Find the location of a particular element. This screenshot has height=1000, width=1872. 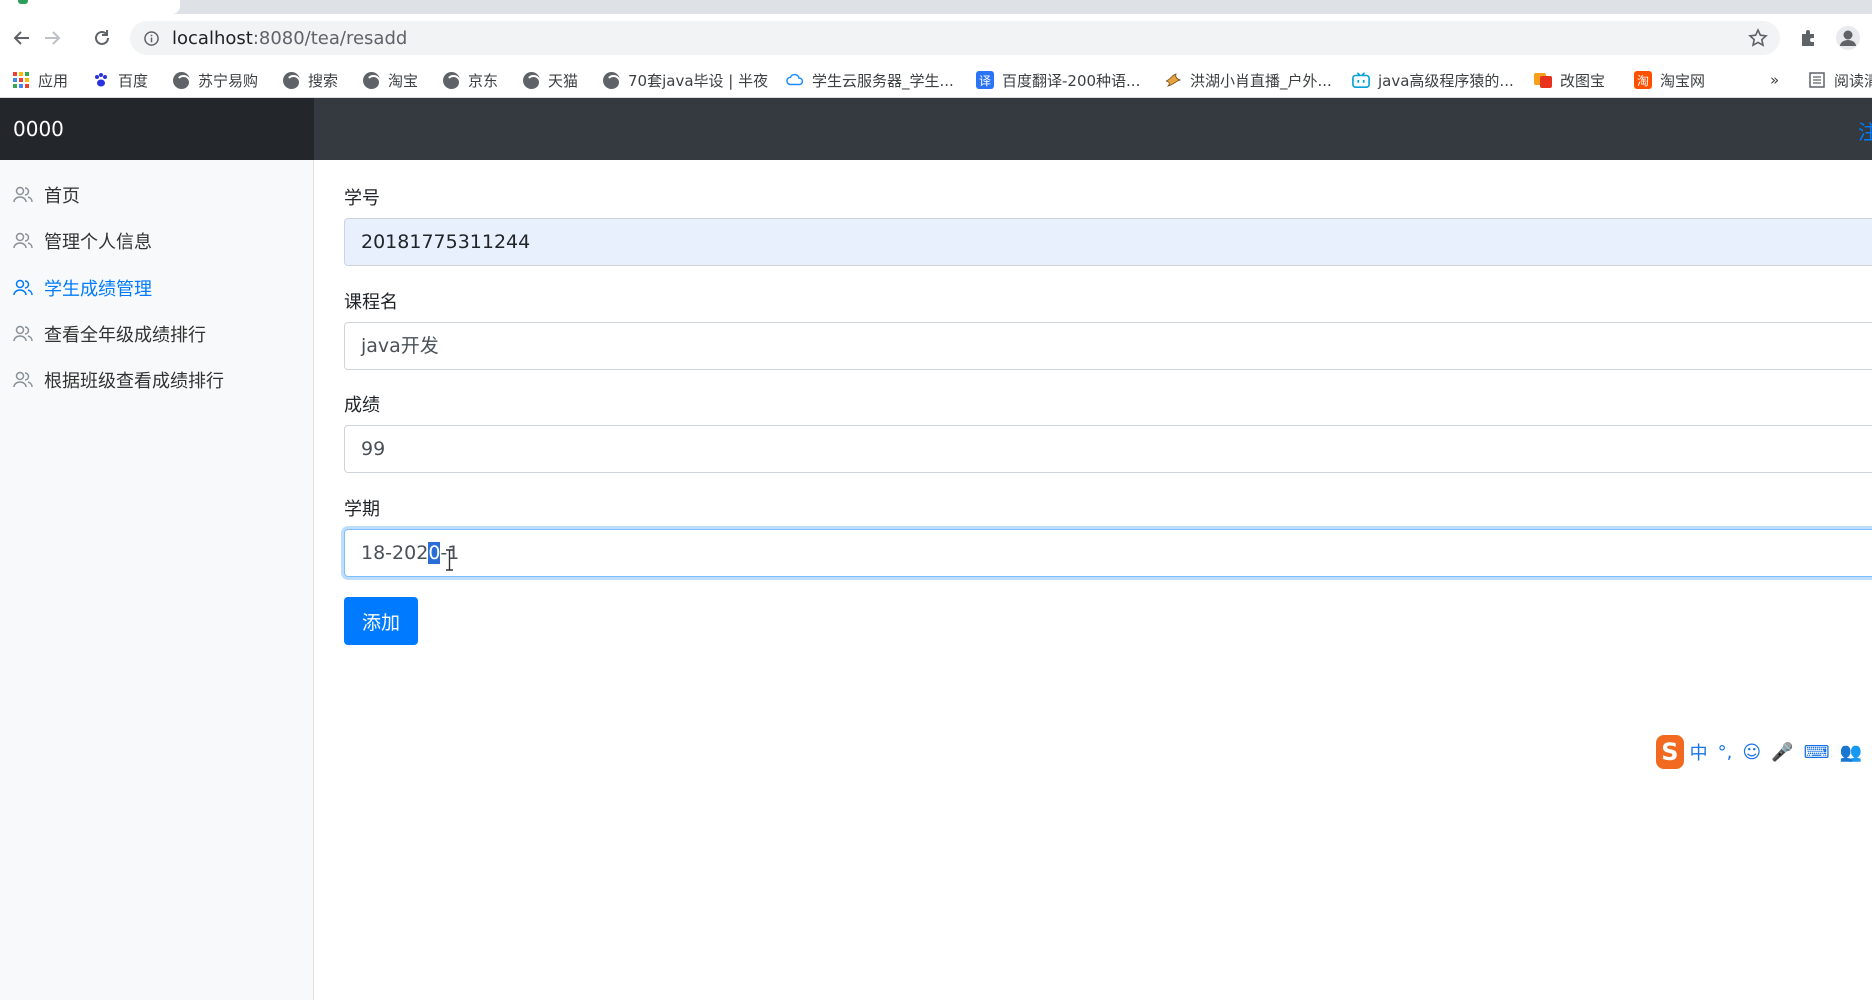

ime-punctuation-icon: °, is located at coordinates (1725, 752).